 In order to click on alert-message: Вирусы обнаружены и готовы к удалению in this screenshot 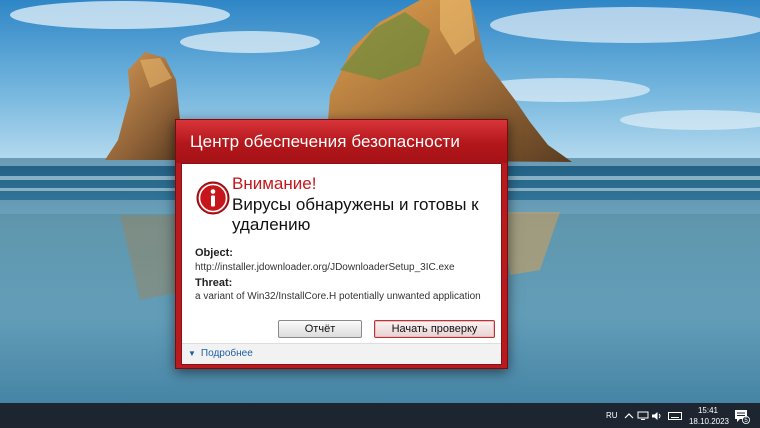, I will do `click(355, 214)`.